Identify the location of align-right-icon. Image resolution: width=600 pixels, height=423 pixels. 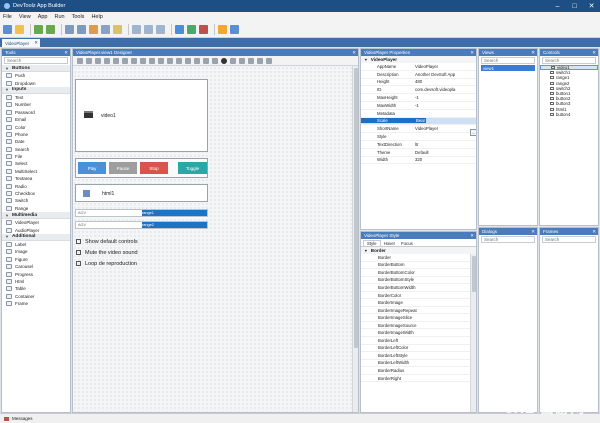
(160, 29).